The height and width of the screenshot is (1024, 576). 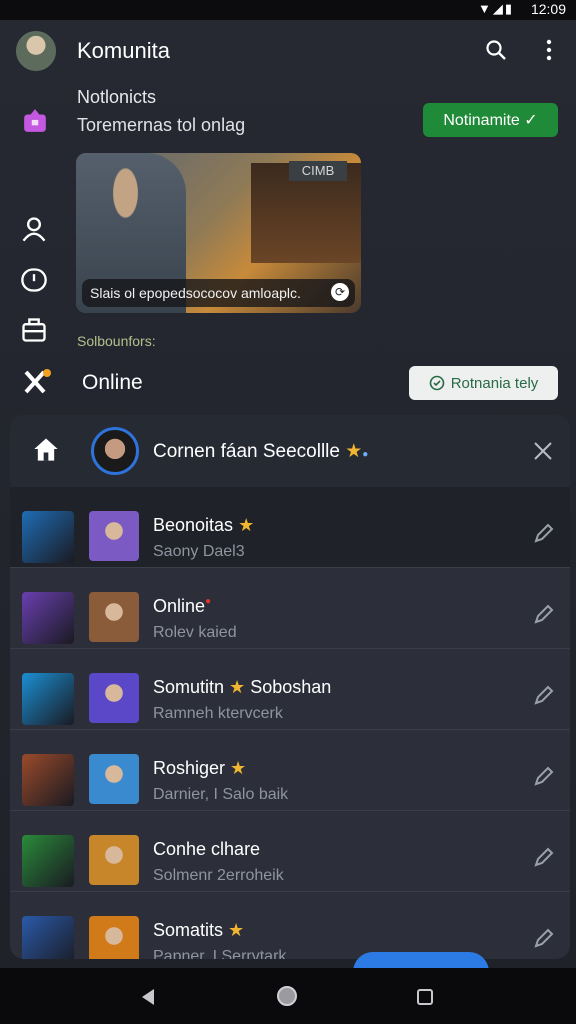 I want to click on list-item: Roshiger ★ Darnier, I Salo baik, so click(x=290, y=770).